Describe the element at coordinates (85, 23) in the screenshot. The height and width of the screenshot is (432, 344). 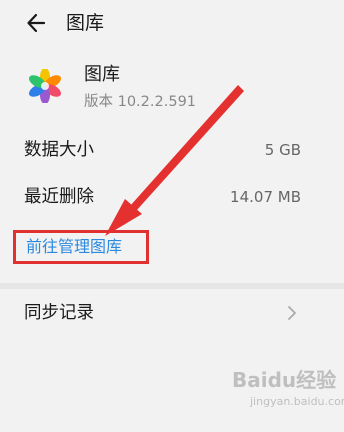
I see `page-title: 图库` at that location.